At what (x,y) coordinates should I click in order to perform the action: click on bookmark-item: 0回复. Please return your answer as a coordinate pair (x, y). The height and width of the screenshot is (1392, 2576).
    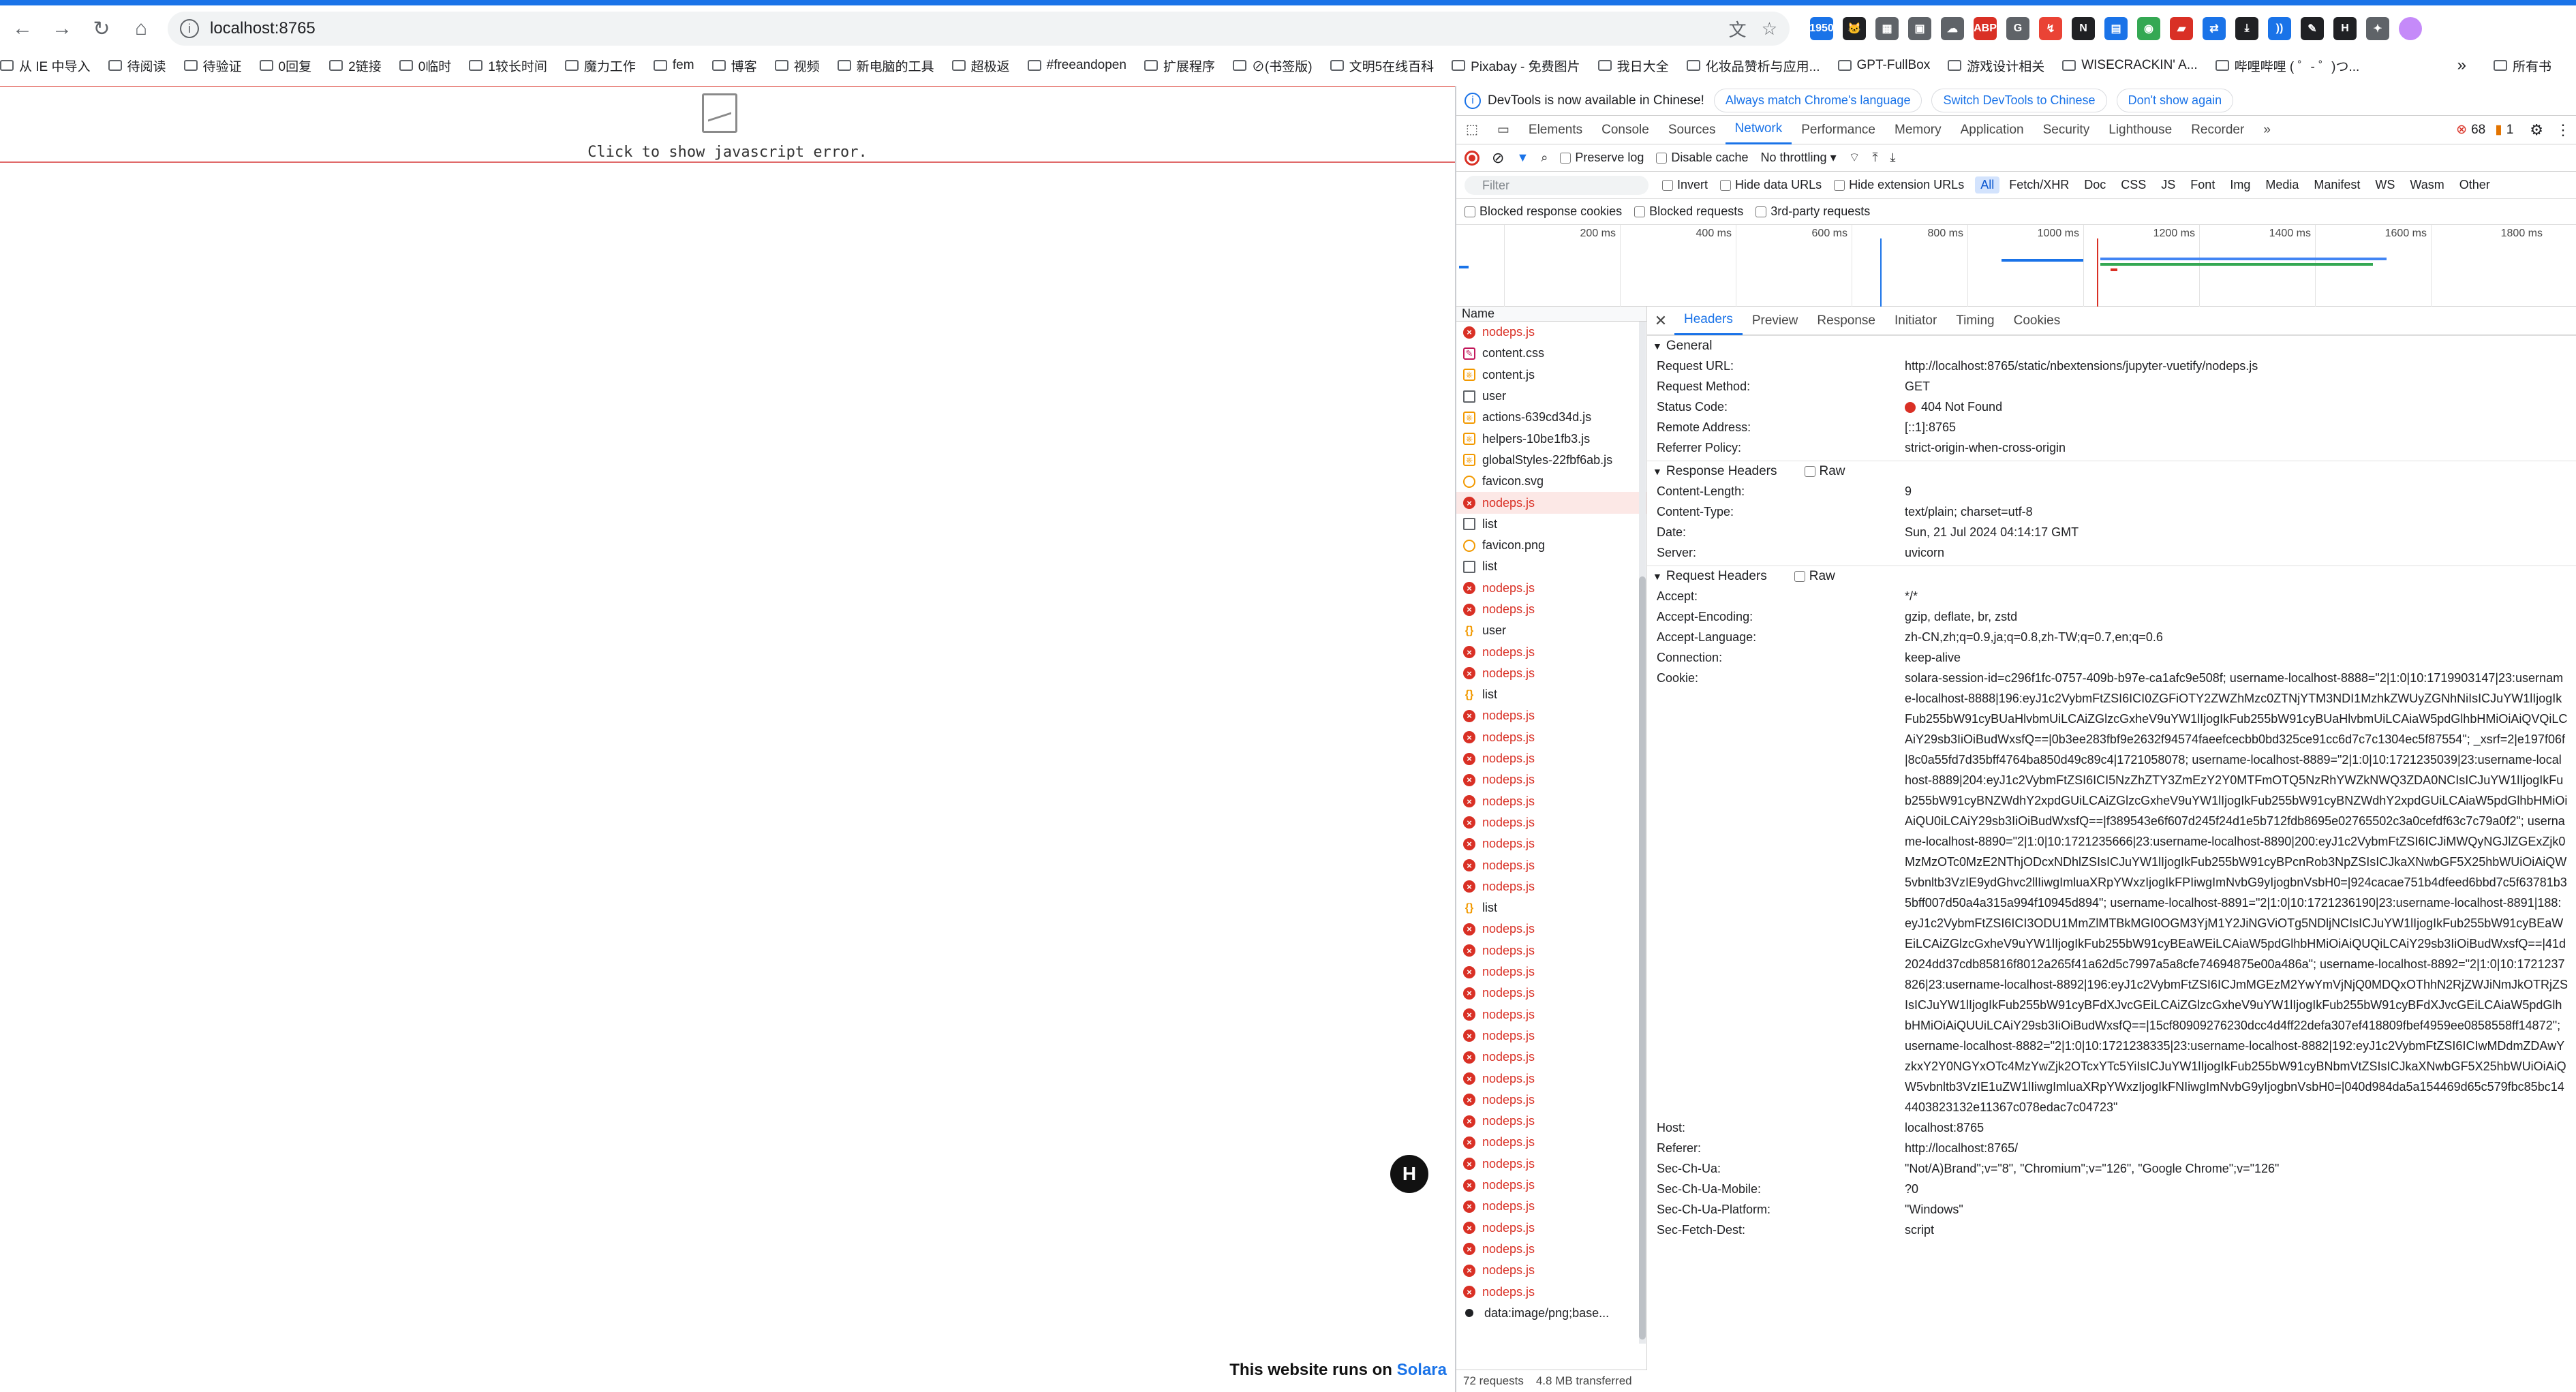
    Looking at the image, I should click on (285, 66).